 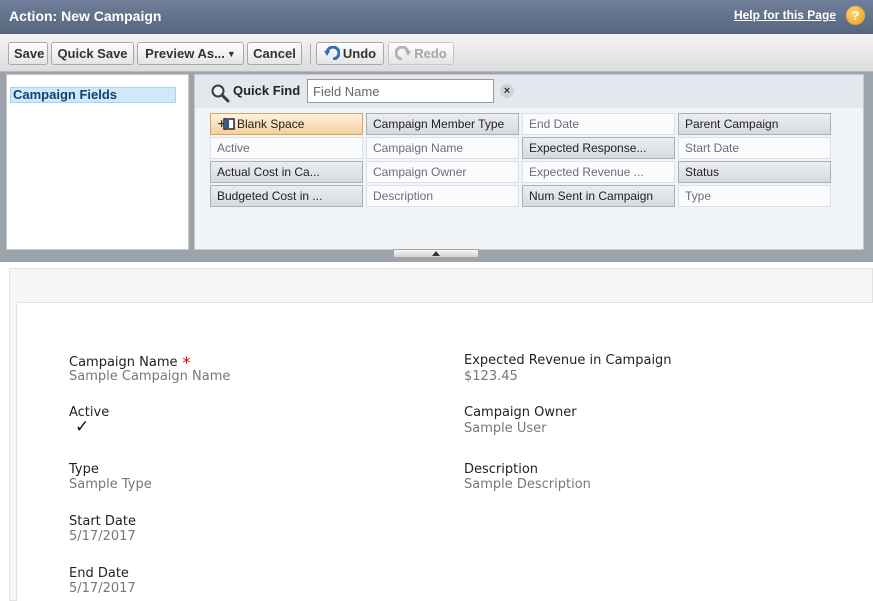 I want to click on layout-field-start-date: Start Date, so click(x=102, y=521).